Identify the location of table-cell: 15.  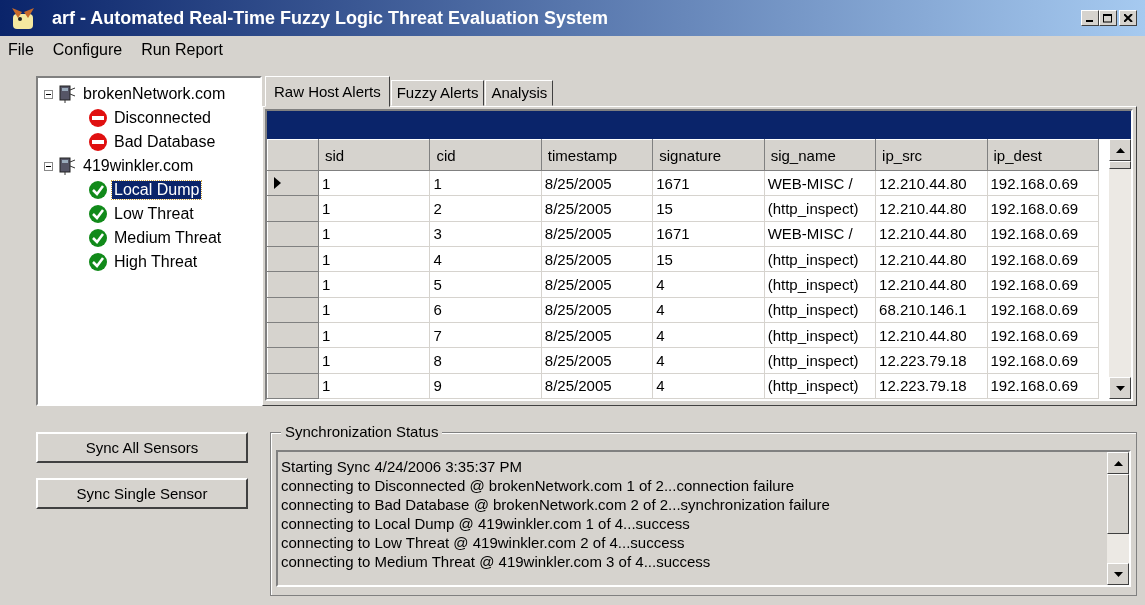
(708, 259).